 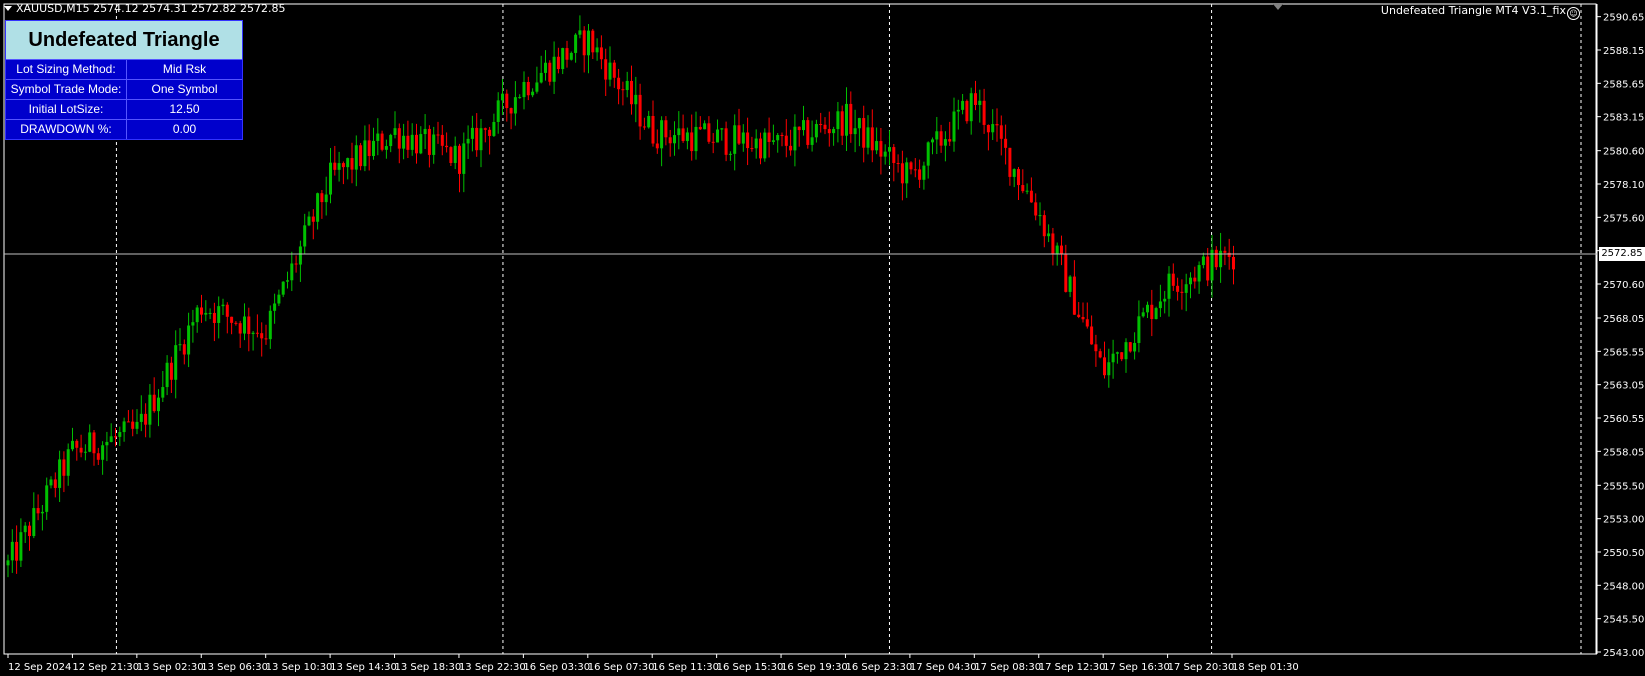 What do you see at coordinates (105, 667) in the screenshot?
I see `time-tick-label: 12 Sep 21:30` at bounding box center [105, 667].